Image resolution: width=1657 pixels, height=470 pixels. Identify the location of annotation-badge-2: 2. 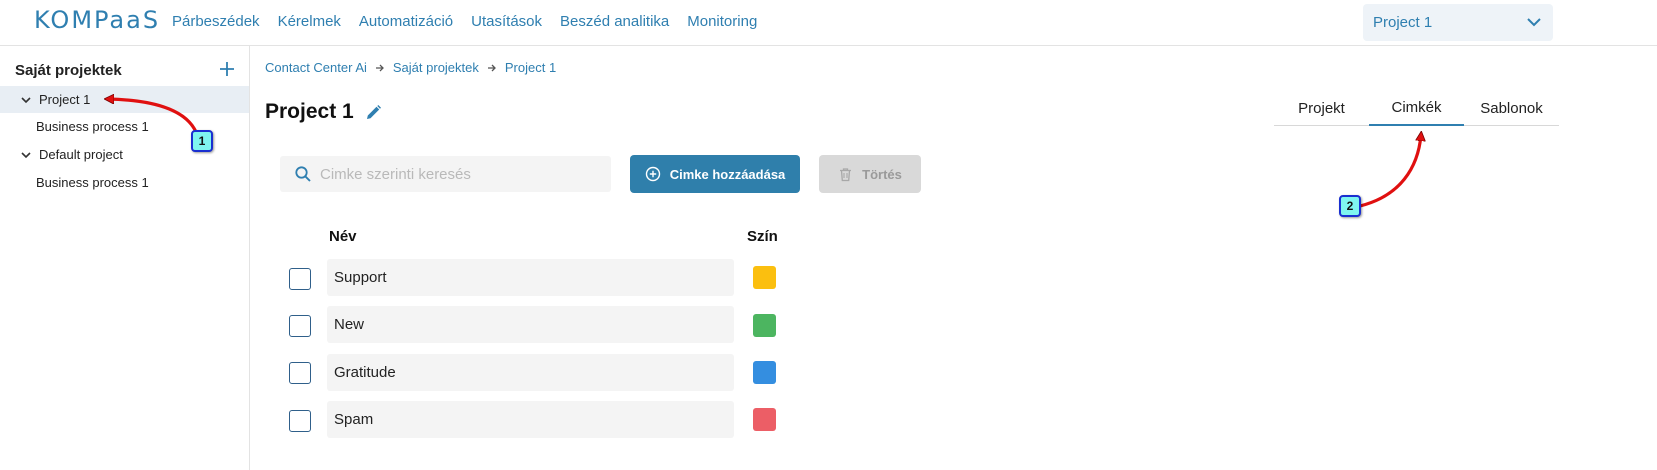
(1350, 206).